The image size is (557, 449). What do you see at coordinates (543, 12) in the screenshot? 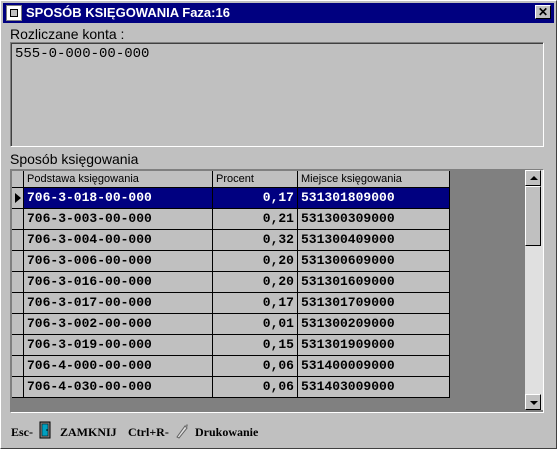
I see `close-button: ✕` at bounding box center [543, 12].